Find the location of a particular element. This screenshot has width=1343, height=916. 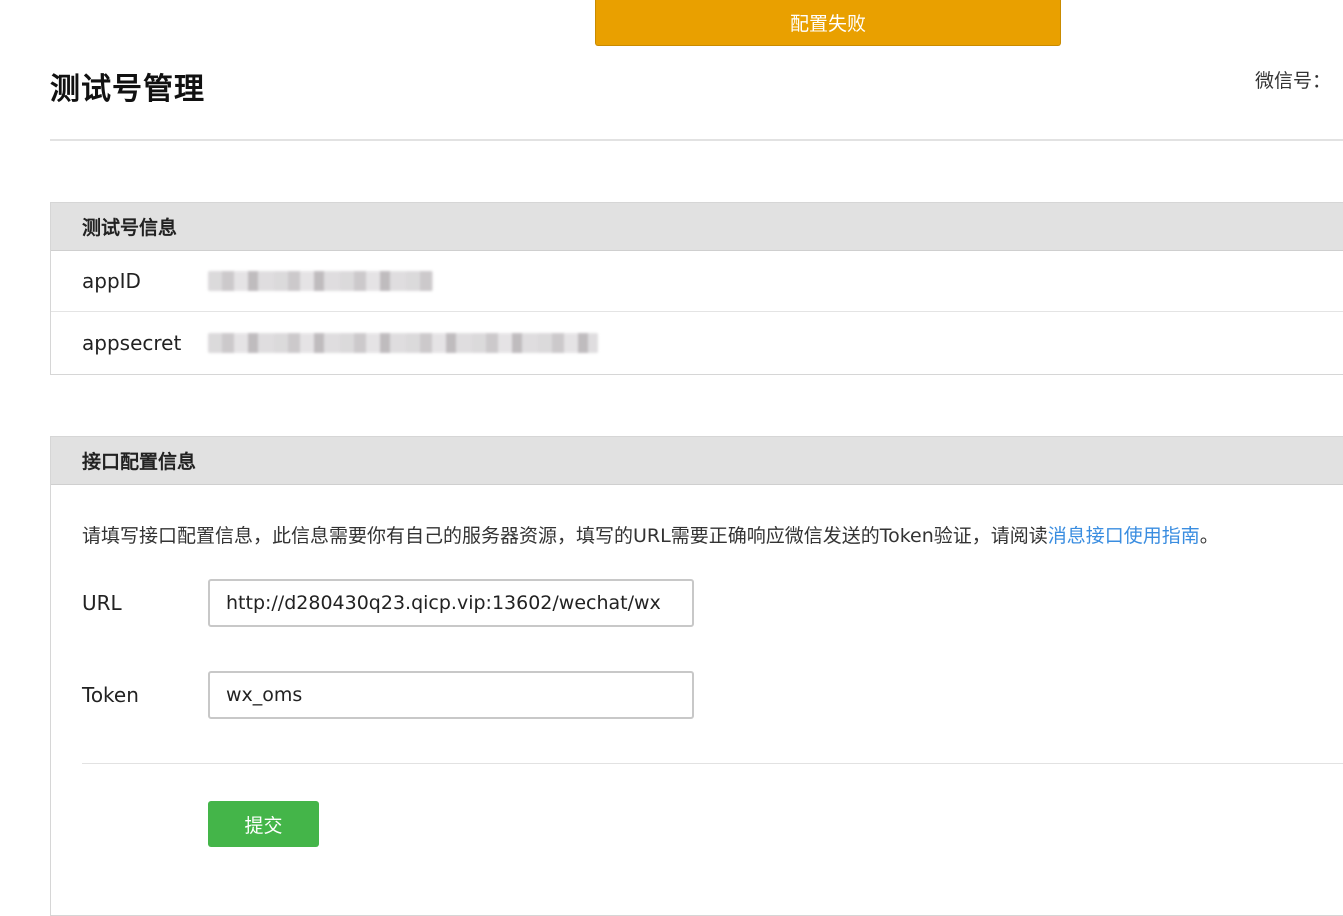

api-config-description-end: 。 is located at coordinates (1209, 536).